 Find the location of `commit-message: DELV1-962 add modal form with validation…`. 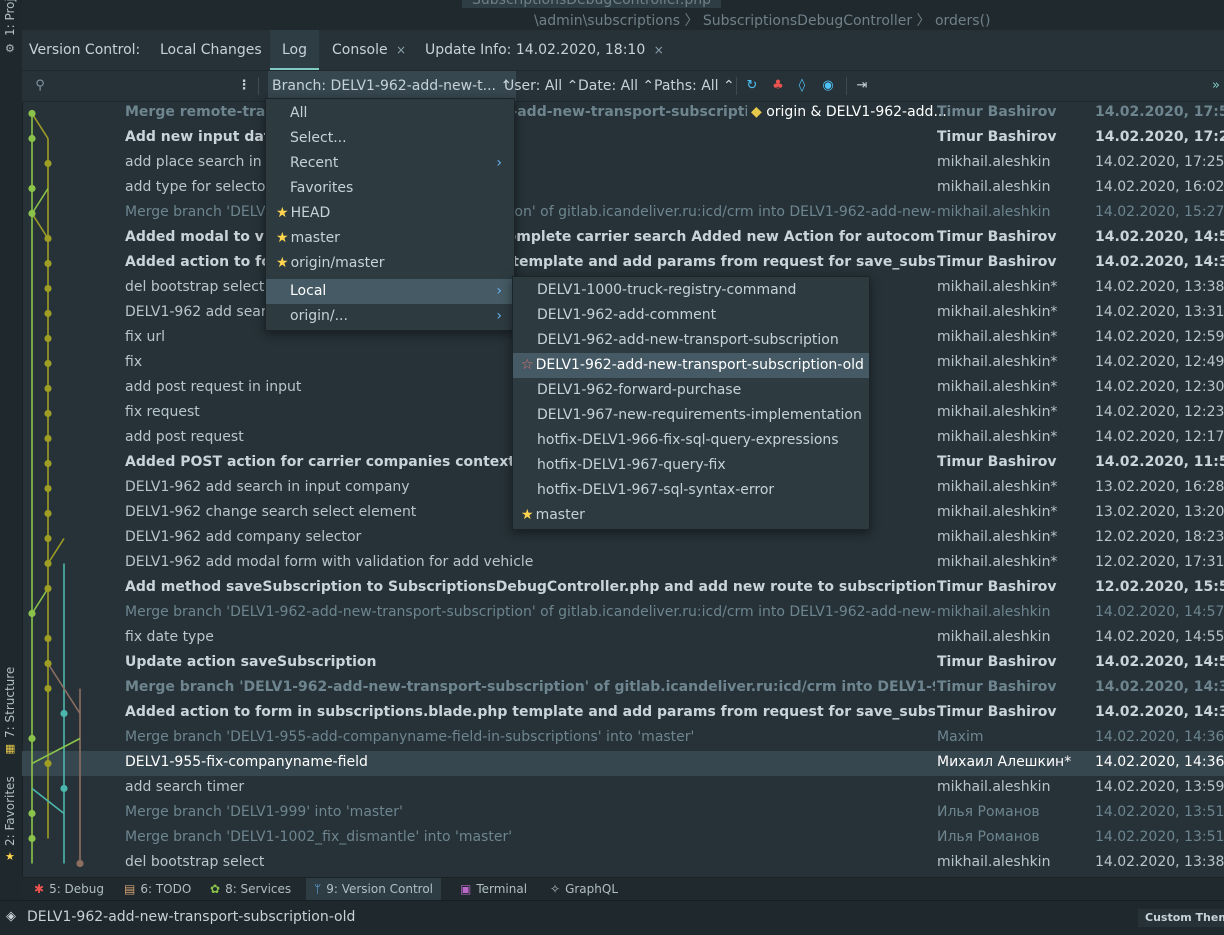

commit-message: DELV1-962 add modal form with validation… is located at coordinates (329, 562).